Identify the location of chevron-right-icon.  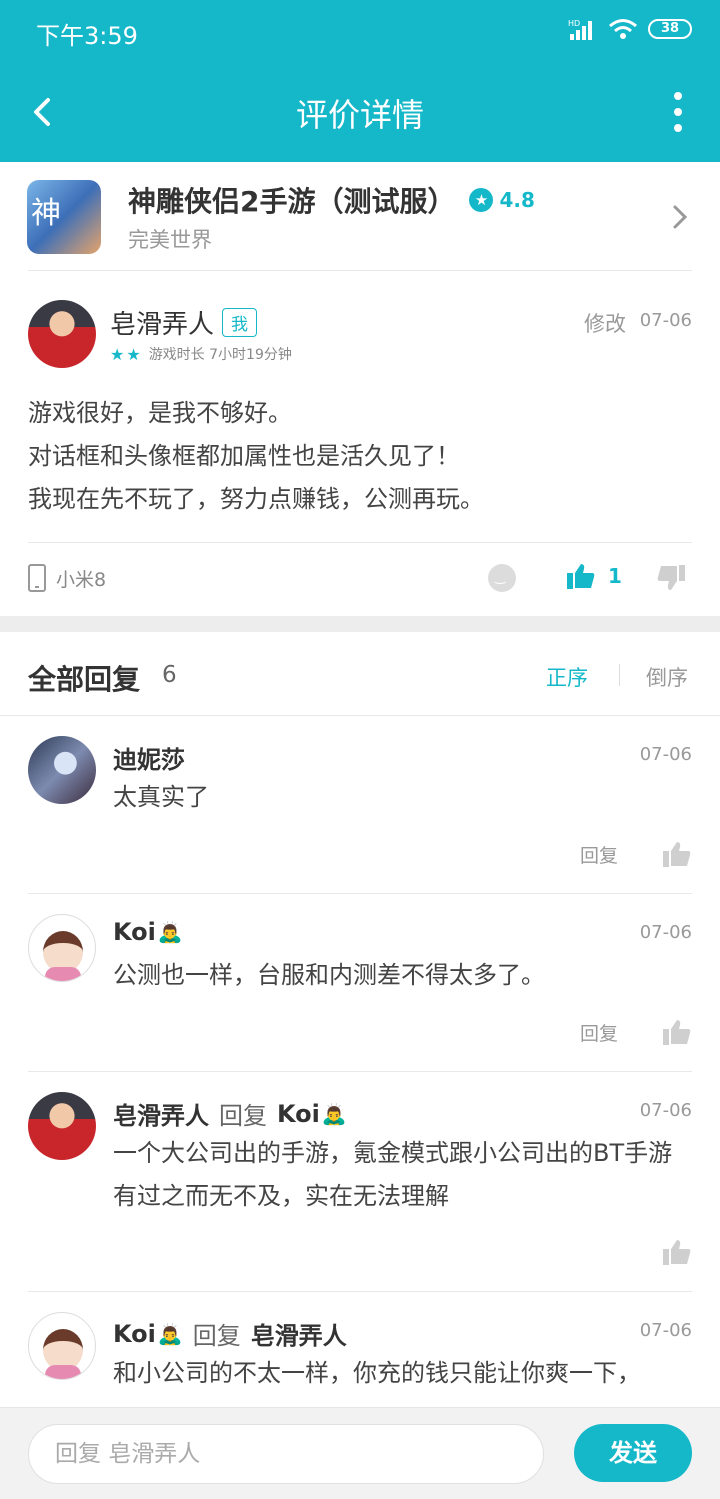
(680, 217).